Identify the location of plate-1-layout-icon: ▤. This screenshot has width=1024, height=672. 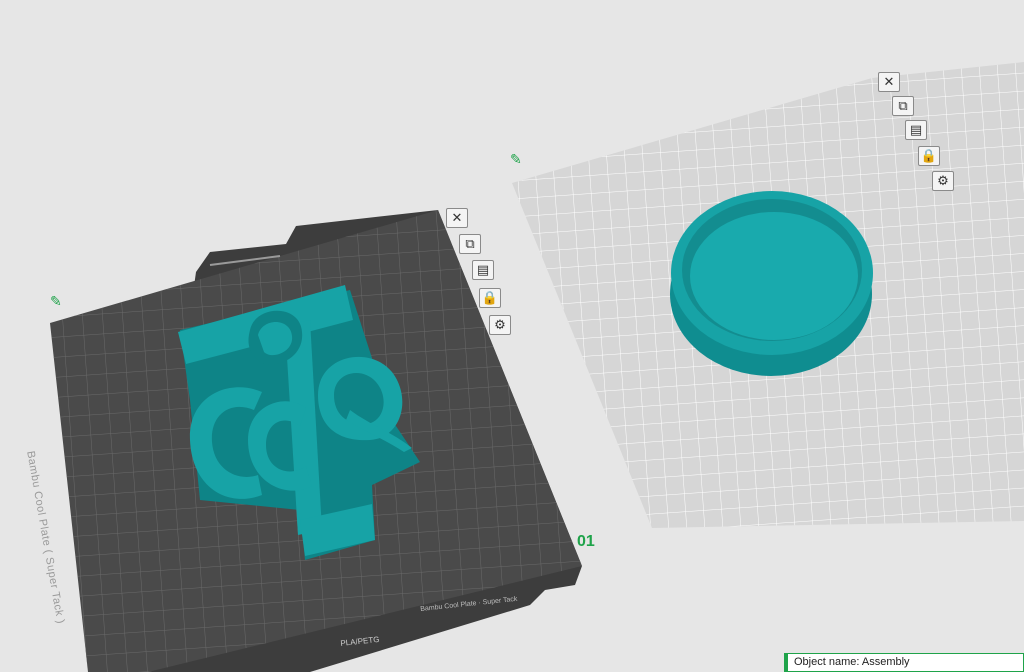
(483, 270).